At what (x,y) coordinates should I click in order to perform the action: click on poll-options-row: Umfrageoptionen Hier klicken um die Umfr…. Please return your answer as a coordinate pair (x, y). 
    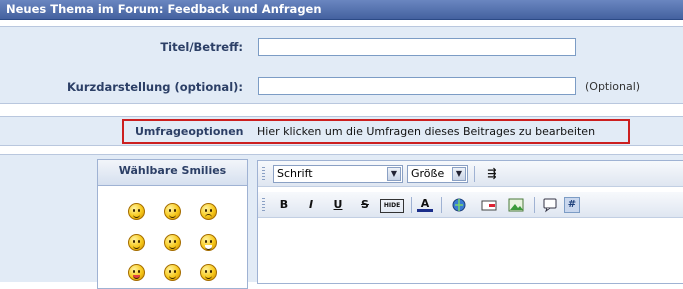
    Looking at the image, I should click on (341, 131).